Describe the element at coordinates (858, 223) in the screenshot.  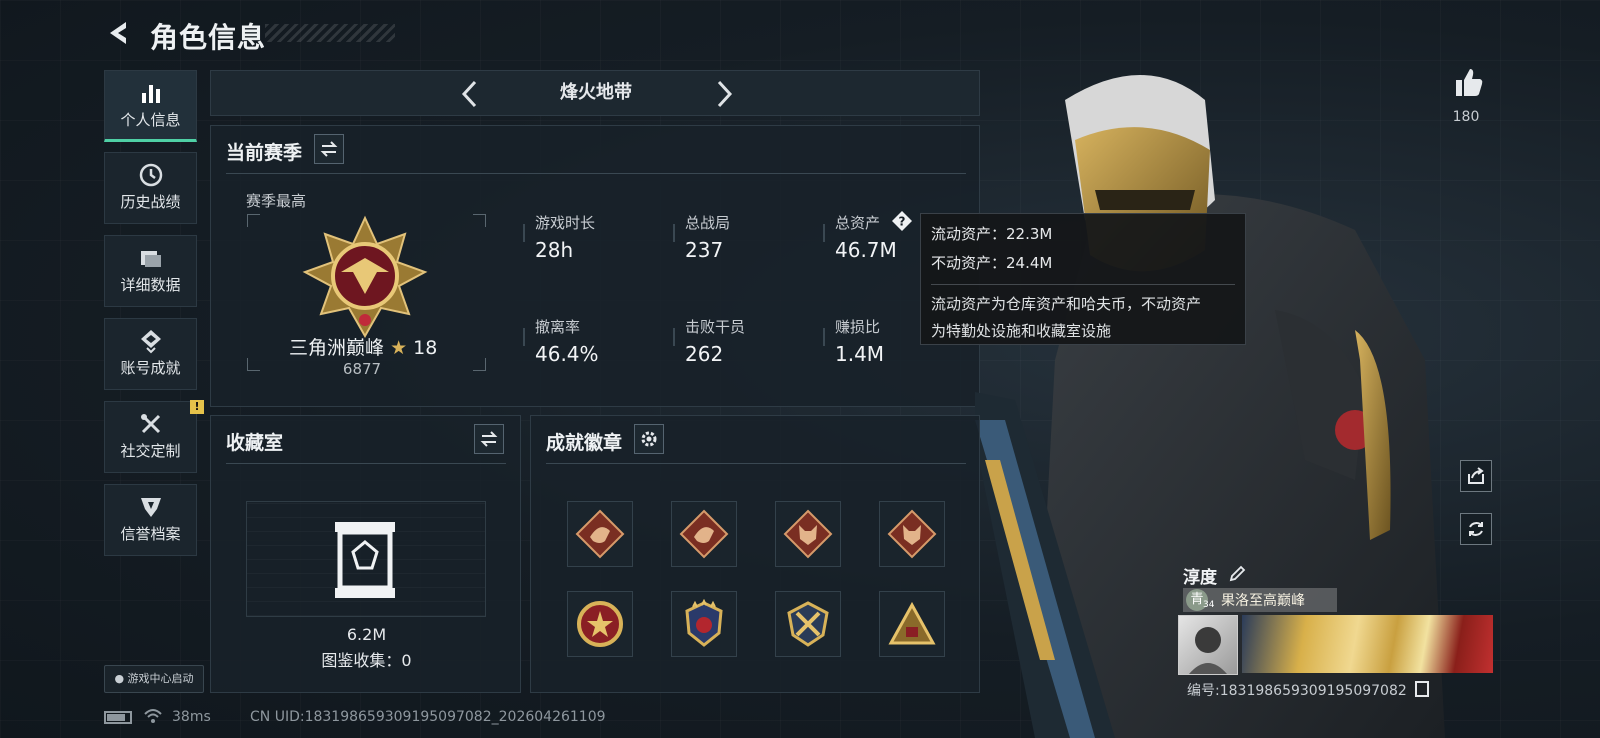
I see `stat-label: 总资产` at that location.